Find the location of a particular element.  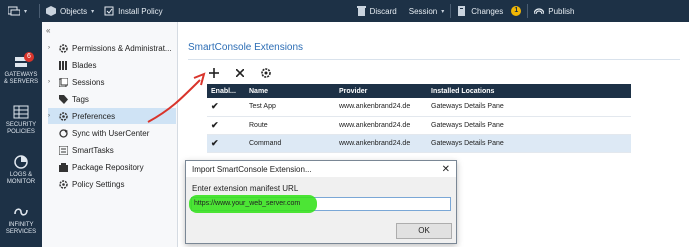

logs-label-1: LOGS & is located at coordinates (21, 175).